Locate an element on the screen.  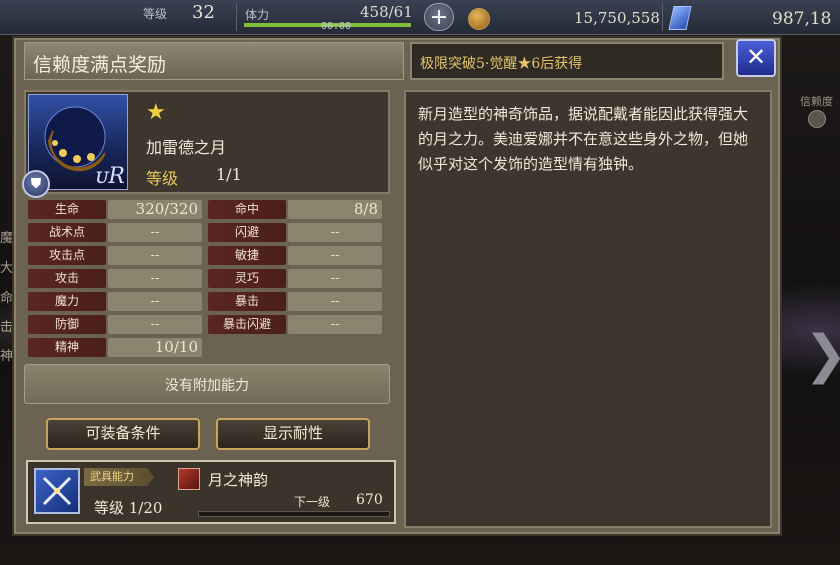
next-level-value: 670 is located at coordinates (369, 500).